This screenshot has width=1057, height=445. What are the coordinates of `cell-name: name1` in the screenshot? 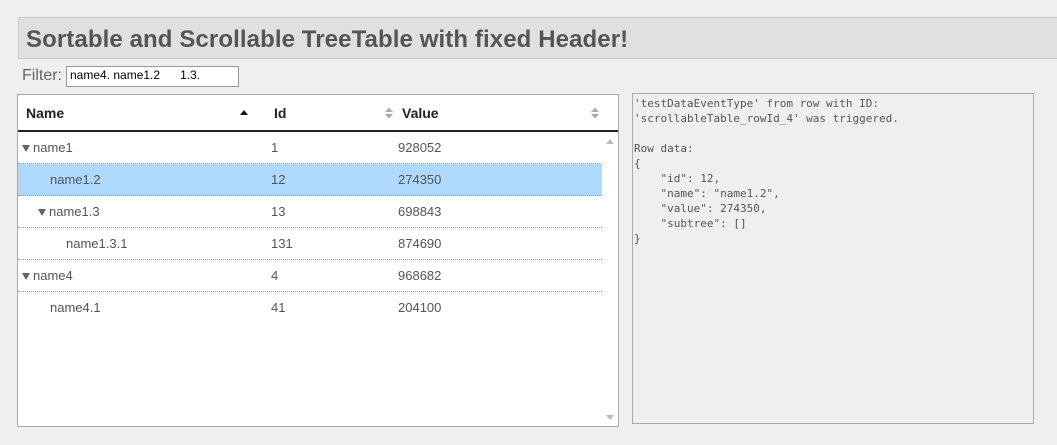 It's located at (45, 147).